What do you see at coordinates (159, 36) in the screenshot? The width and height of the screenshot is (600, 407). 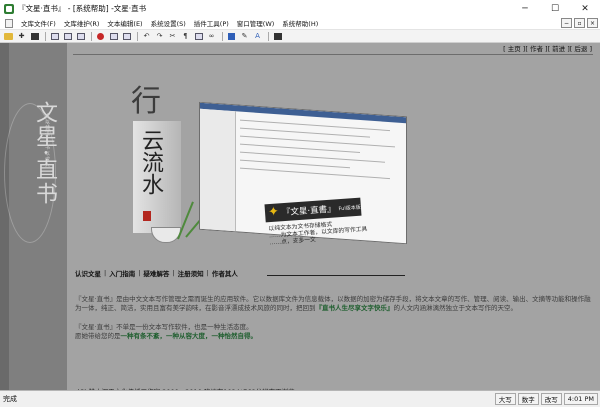 I see `redo-icon: ↷` at bounding box center [159, 36].